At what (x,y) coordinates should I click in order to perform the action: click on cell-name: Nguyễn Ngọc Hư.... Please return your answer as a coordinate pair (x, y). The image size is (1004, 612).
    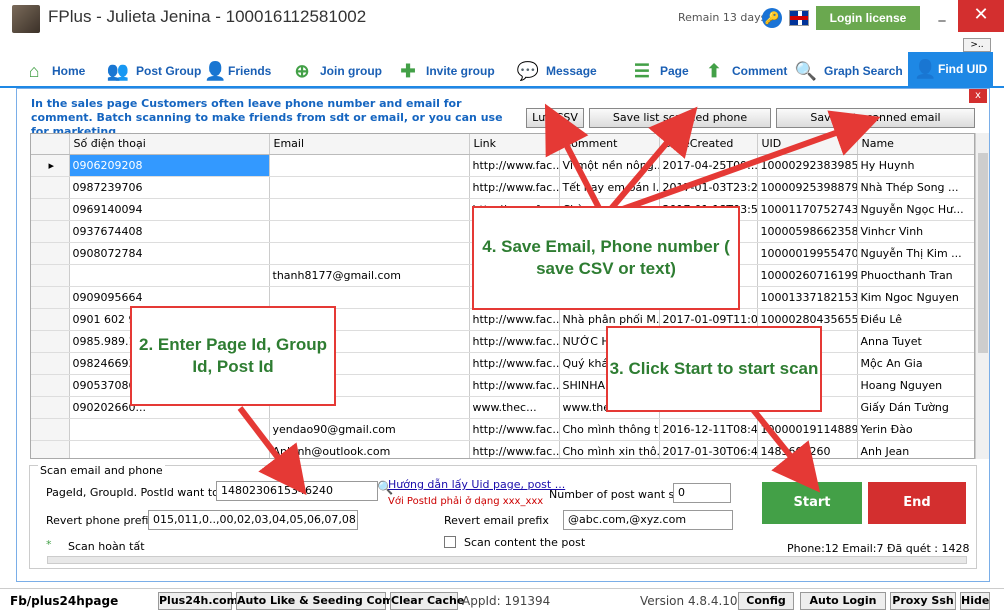
    Looking at the image, I should click on (915, 209).